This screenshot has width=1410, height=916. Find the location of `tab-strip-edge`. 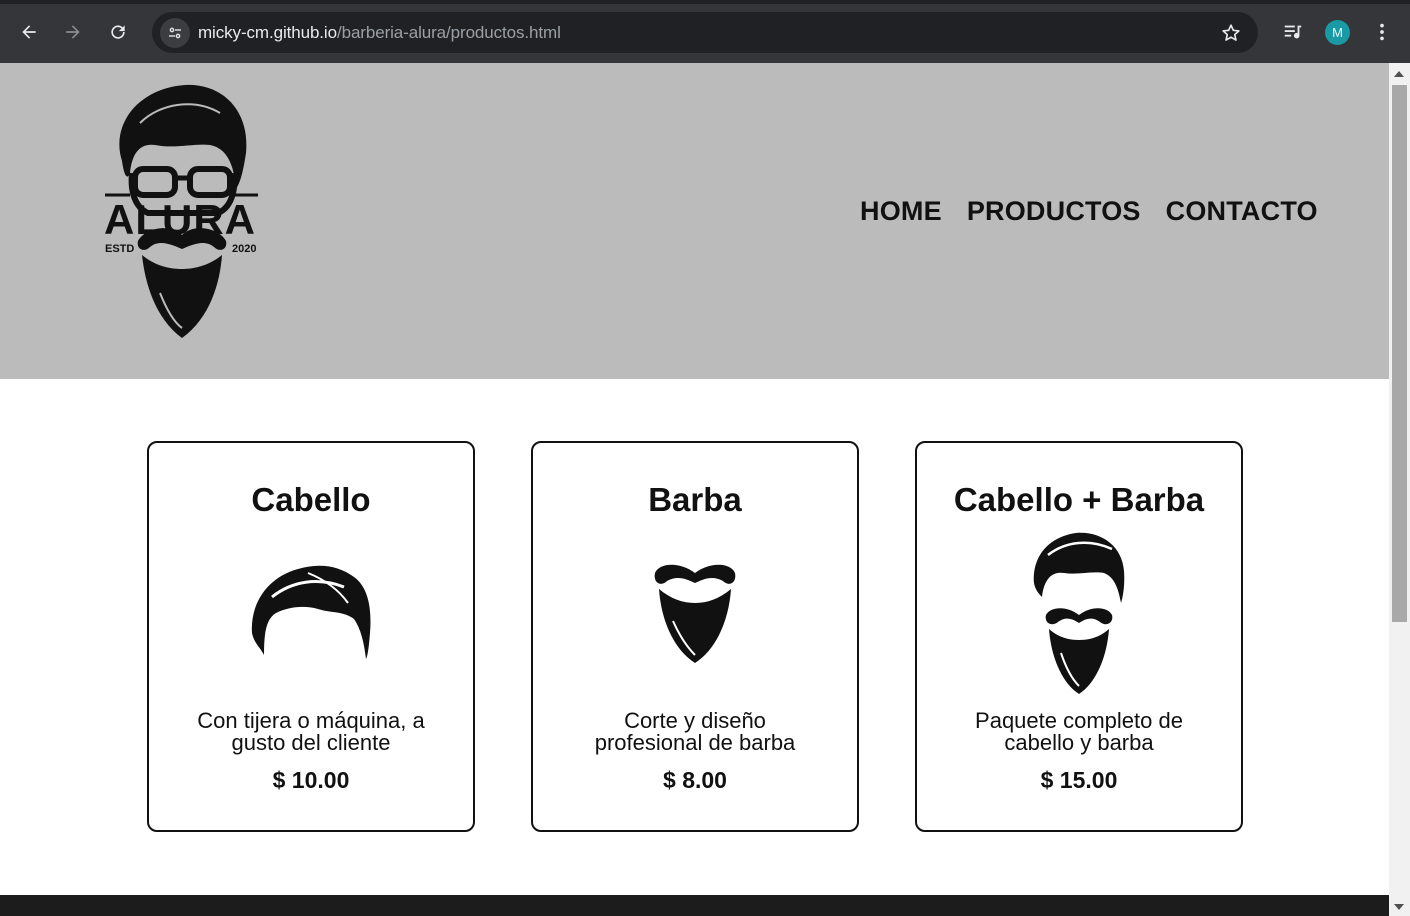

tab-strip-edge is located at coordinates (705, 2).